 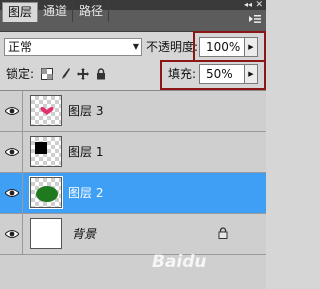 I want to click on panel-menu-icon, so click(x=255, y=21).